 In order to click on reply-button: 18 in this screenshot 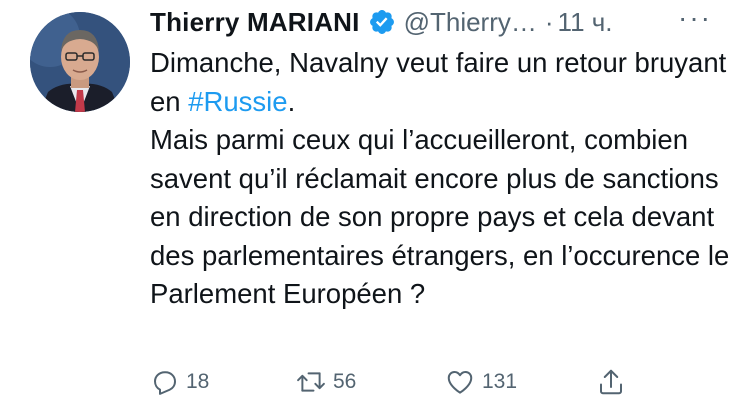, I will do `click(179, 382)`.